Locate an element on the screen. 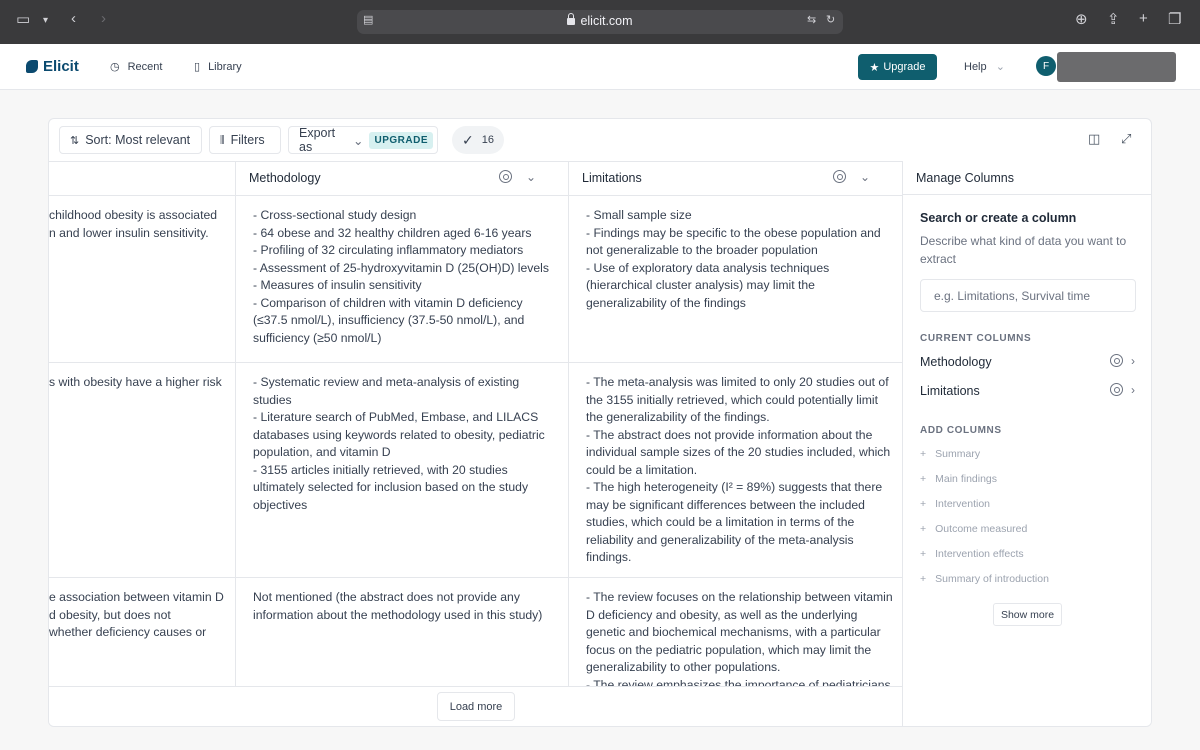  add-column-label: Outcome measured is located at coordinates (981, 529).